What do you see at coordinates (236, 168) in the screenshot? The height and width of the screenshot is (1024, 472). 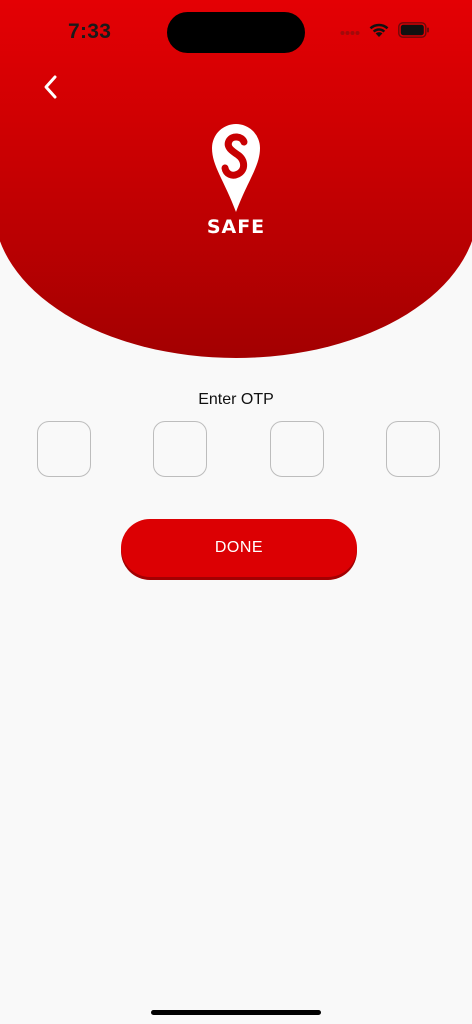 I see `safe-logo-icon` at bounding box center [236, 168].